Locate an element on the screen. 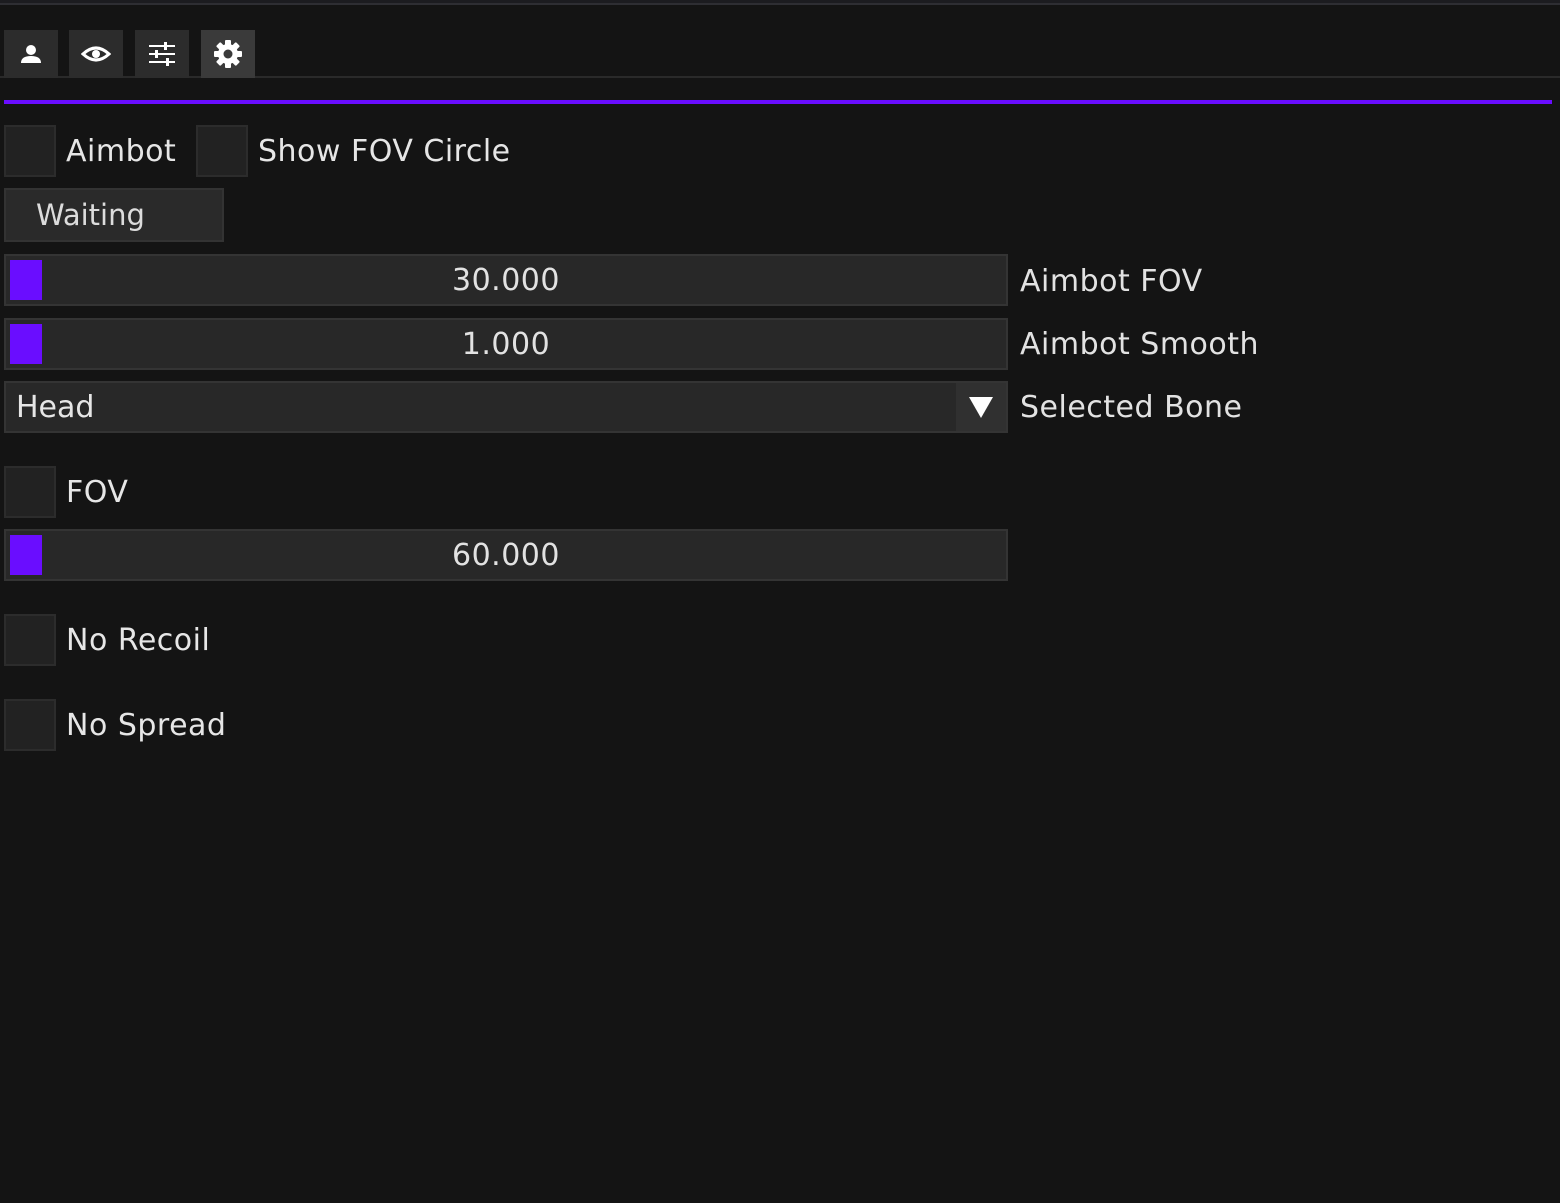 The image size is (1560, 1203). aimbot-toggle-row: Aimbot is located at coordinates (90, 151).